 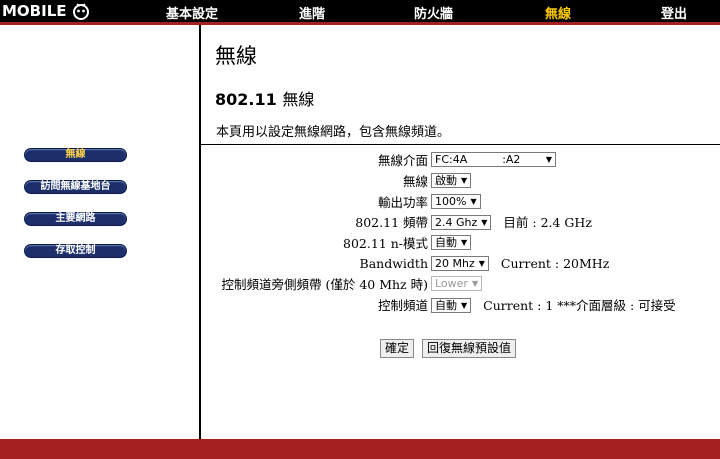 What do you see at coordinates (558, 12) in the screenshot?
I see `nav-wireless: 無線` at bounding box center [558, 12].